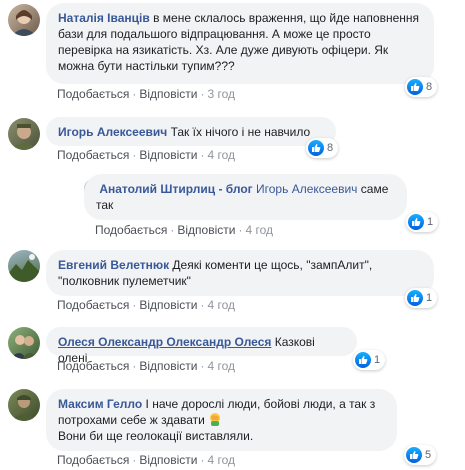 This screenshot has height=470, width=465. What do you see at coordinates (428, 455) in the screenshot?
I see `reaction-number: 5` at bounding box center [428, 455].